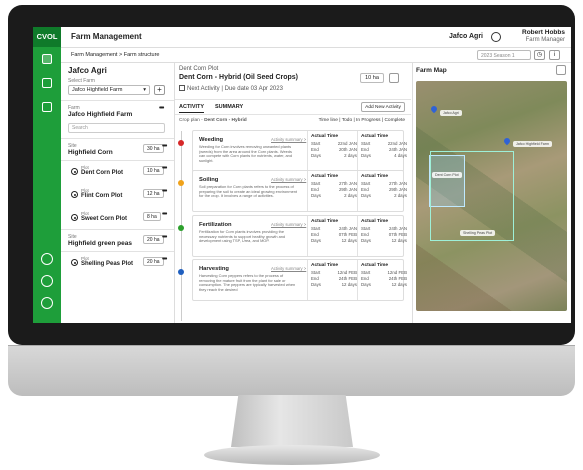  I want to click on monitor-stand, so click(292, 421).